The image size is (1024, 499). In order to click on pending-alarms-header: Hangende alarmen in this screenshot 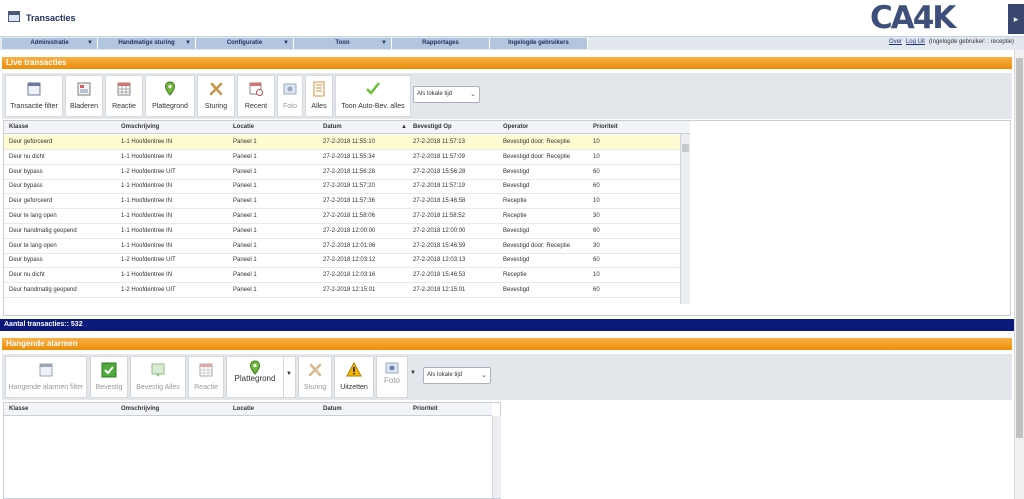, I will do `click(507, 344)`.